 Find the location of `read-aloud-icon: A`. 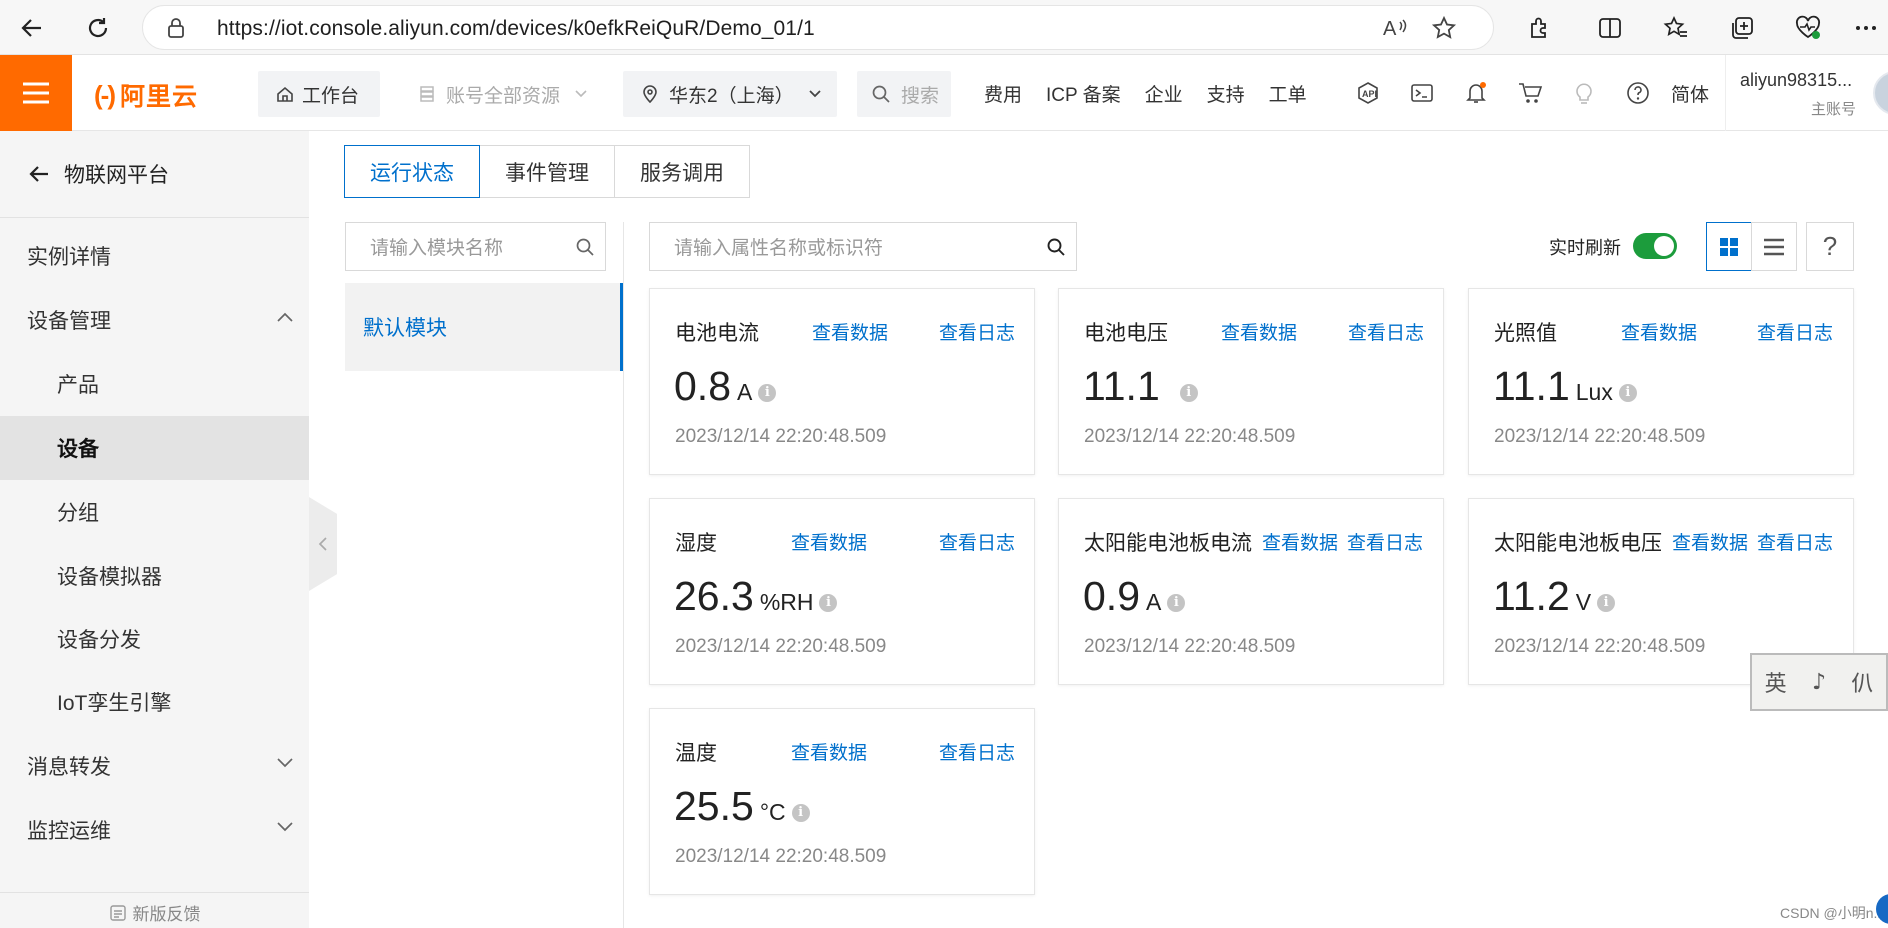

read-aloud-icon: A is located at coordinates (1396, 28).